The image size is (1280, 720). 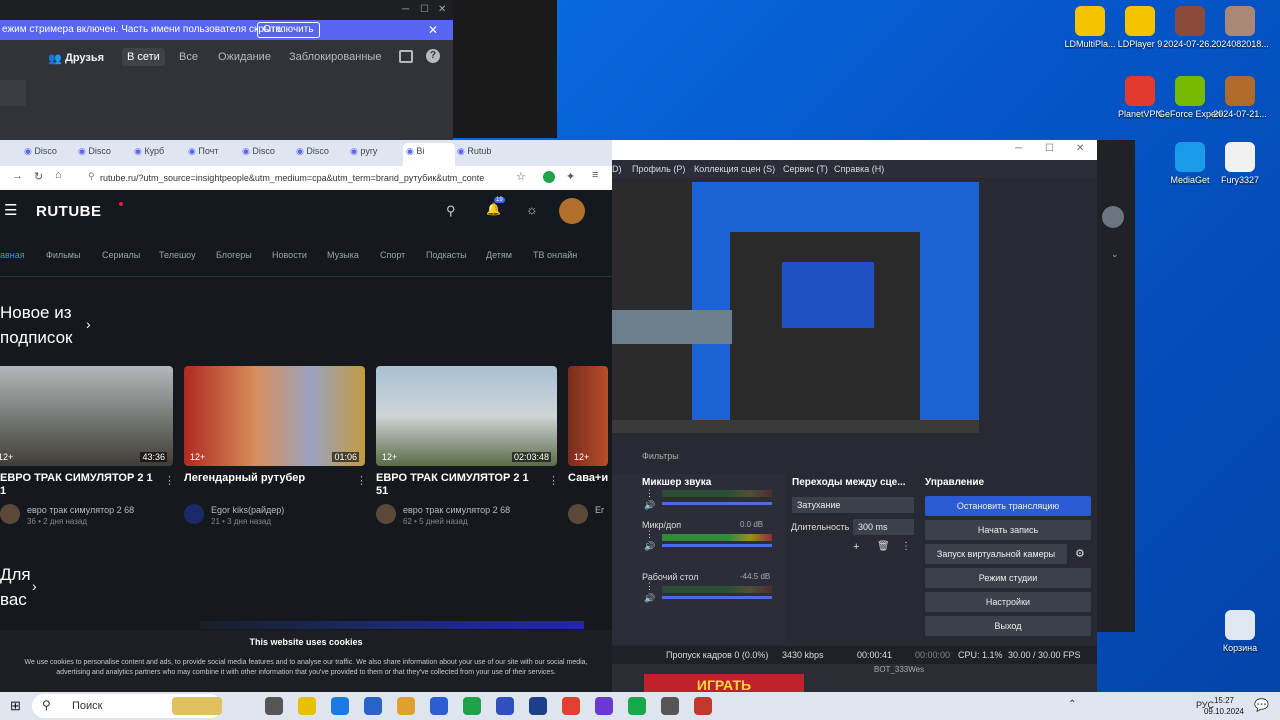 I want to click on side-avatar, so click(x=1113, y=217).